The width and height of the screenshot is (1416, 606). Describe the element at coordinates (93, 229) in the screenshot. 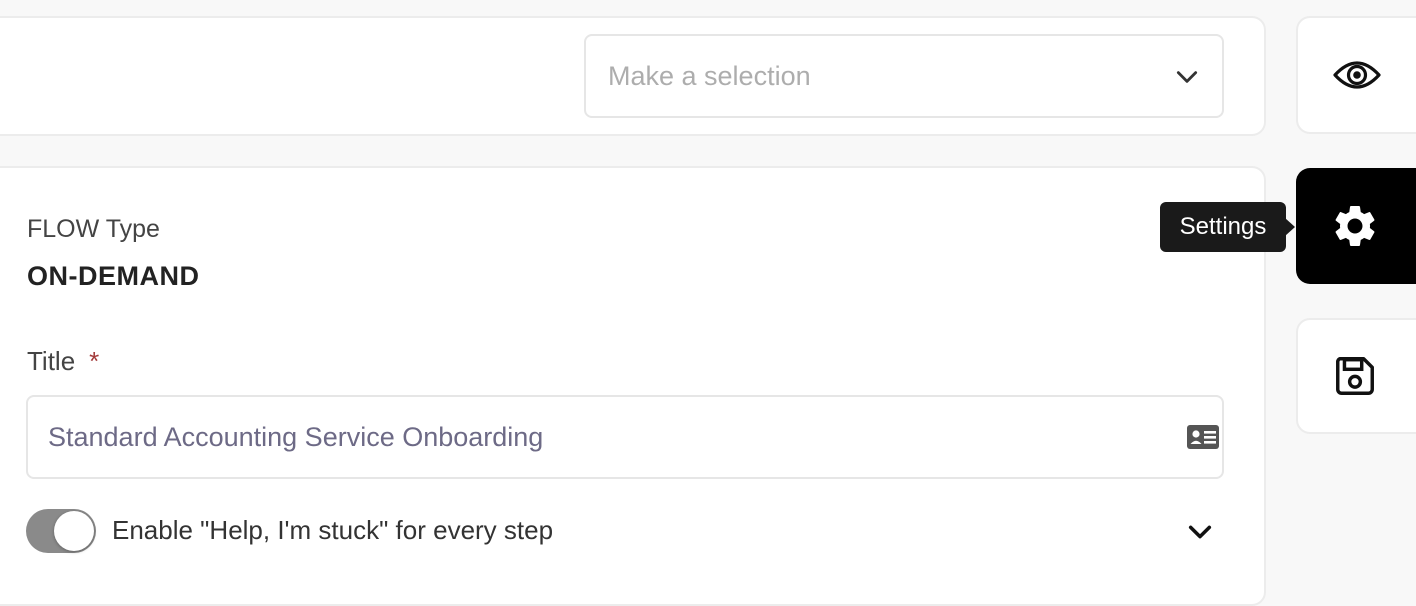

I see `flow-type-label: FLOW Type` at that location.